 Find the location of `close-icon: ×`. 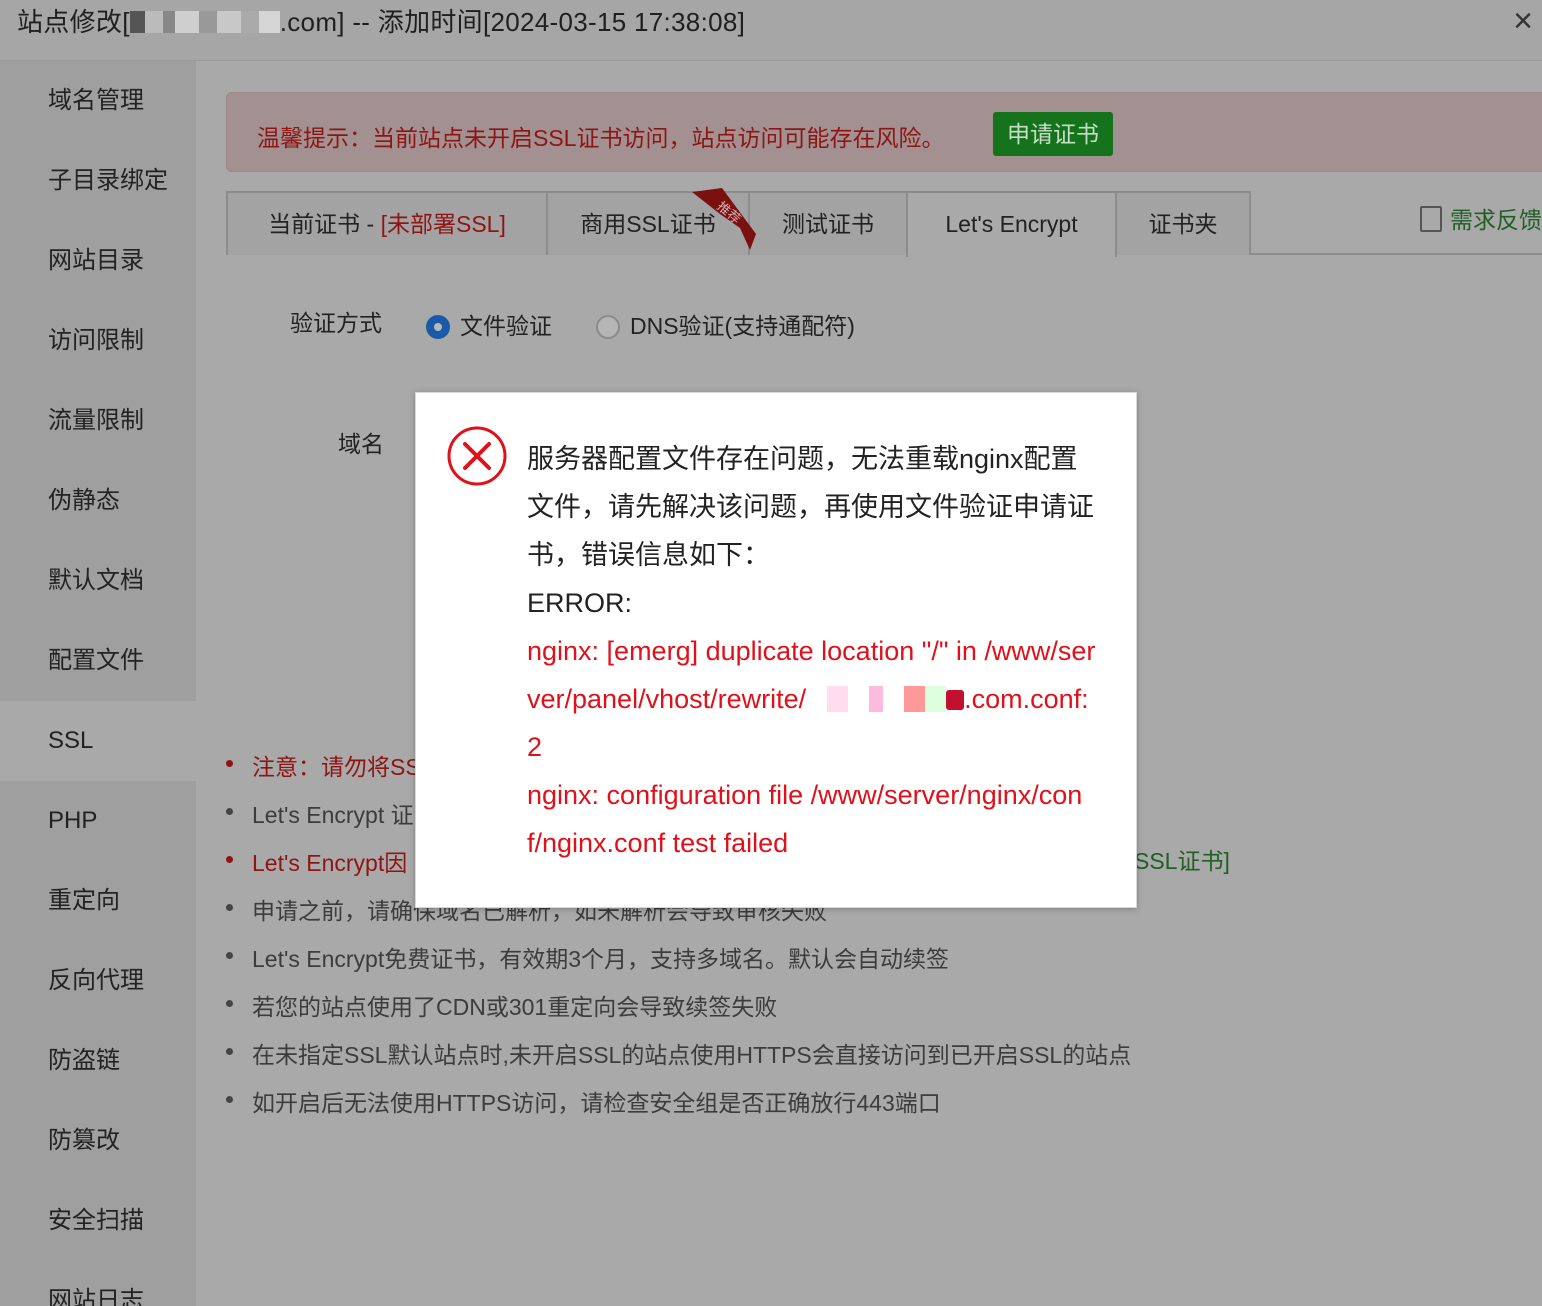

close-icon: × is located at coordinates (1523, 21).